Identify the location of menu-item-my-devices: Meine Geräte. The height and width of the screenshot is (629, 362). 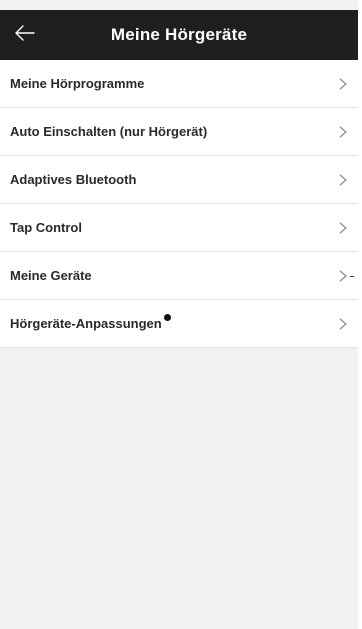
(179, 276).